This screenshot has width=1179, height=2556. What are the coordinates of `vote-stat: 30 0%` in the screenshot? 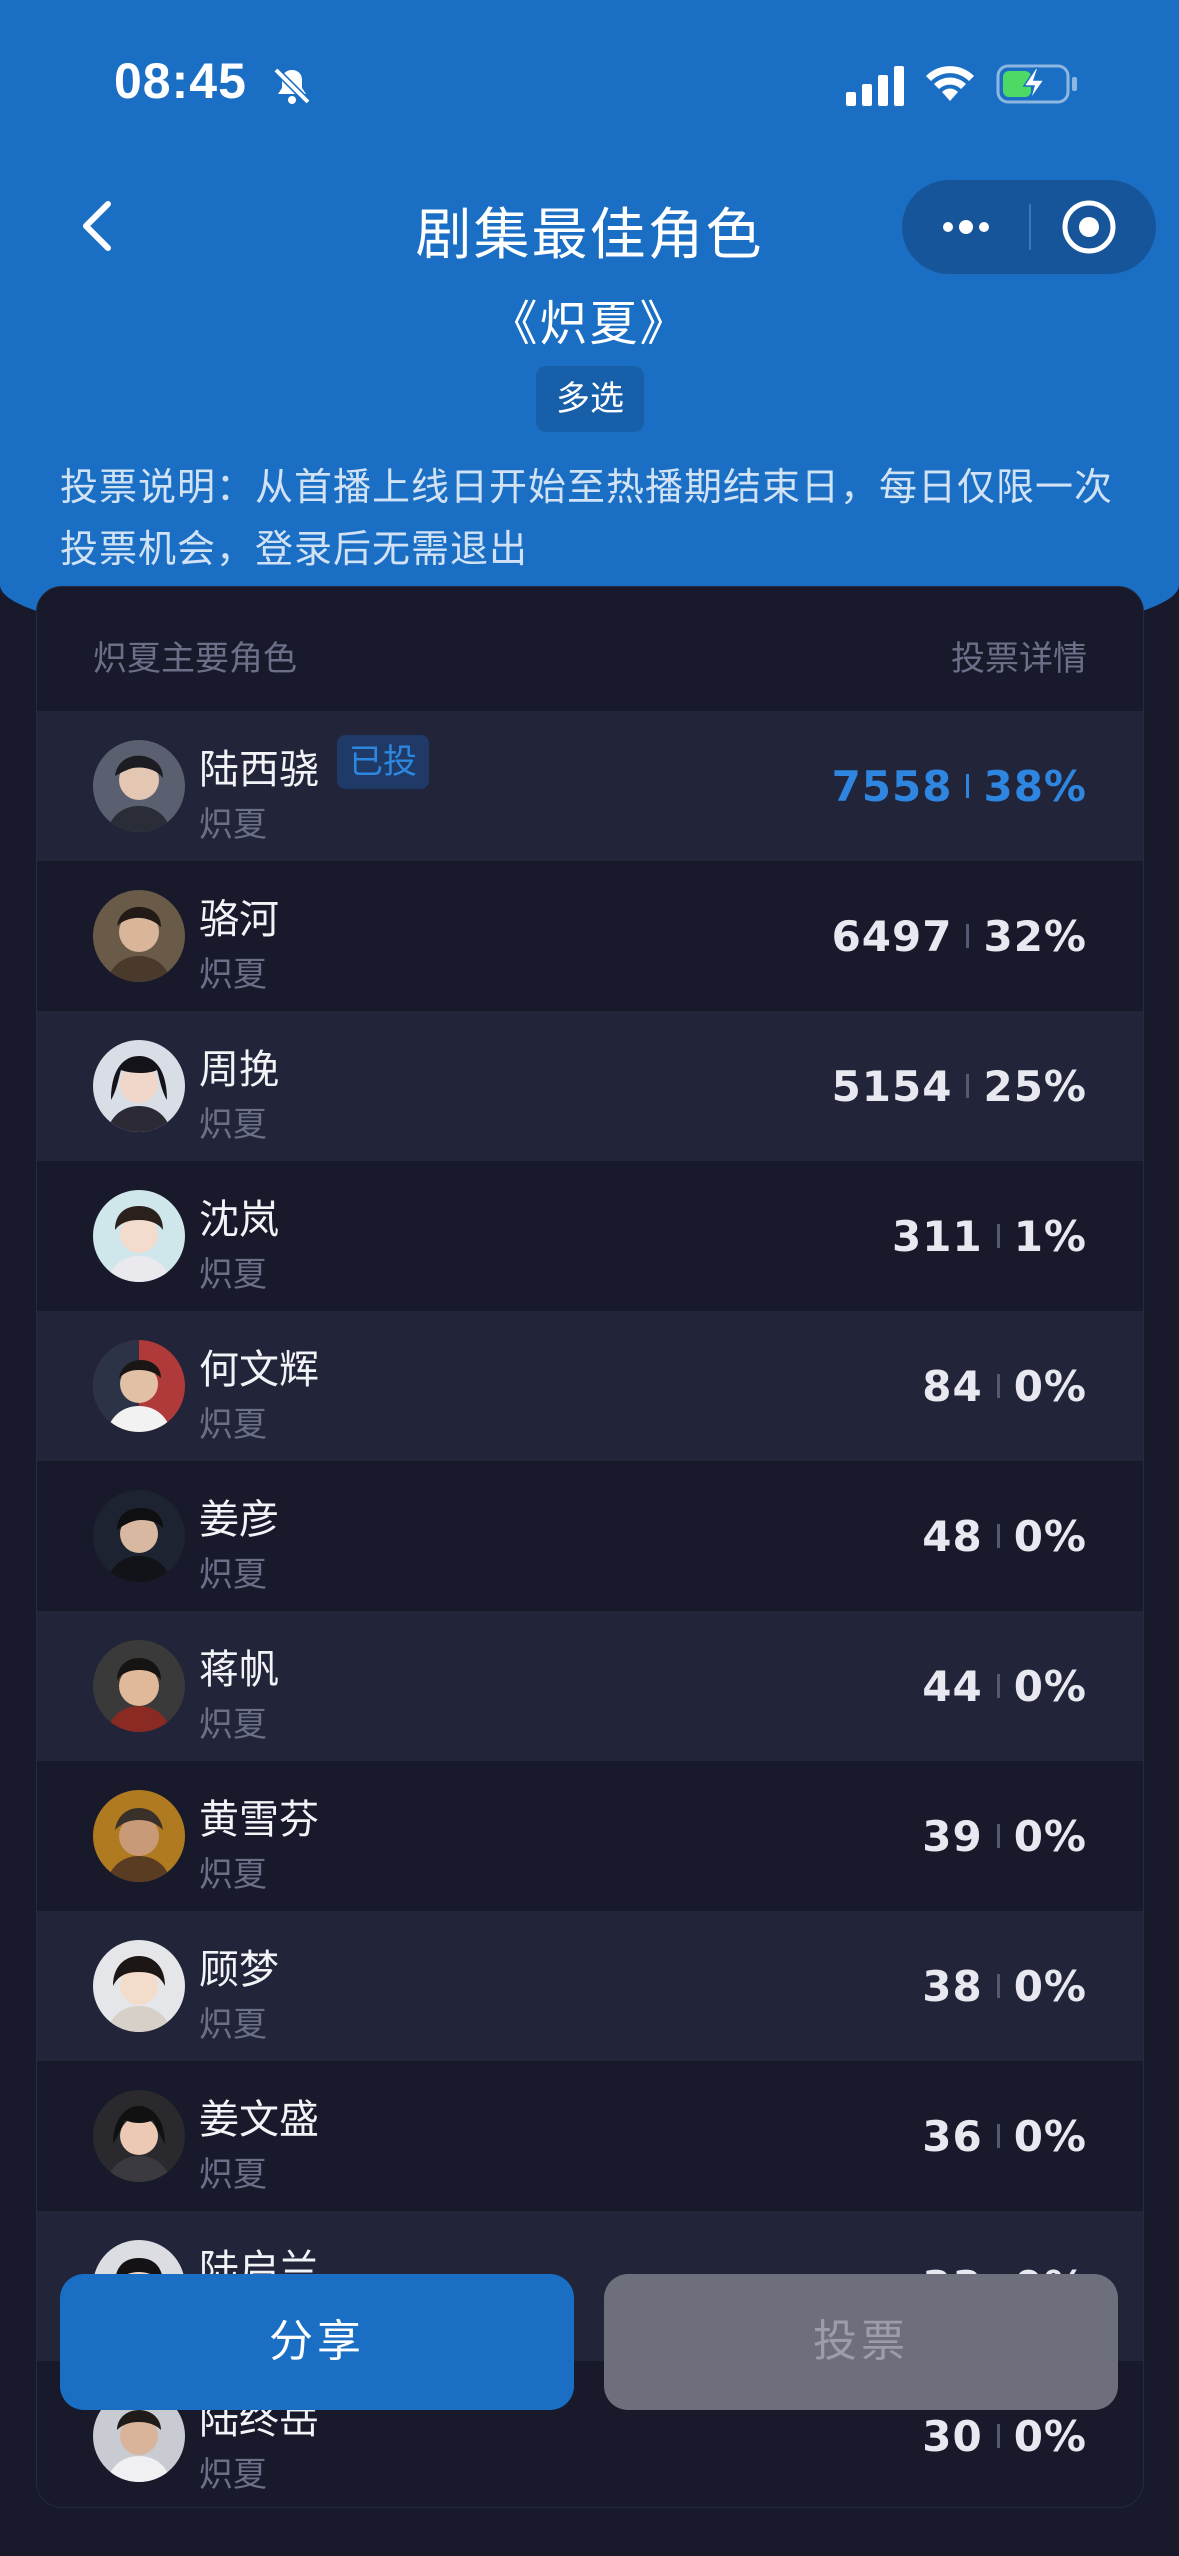 It's located at (1004, 2436).